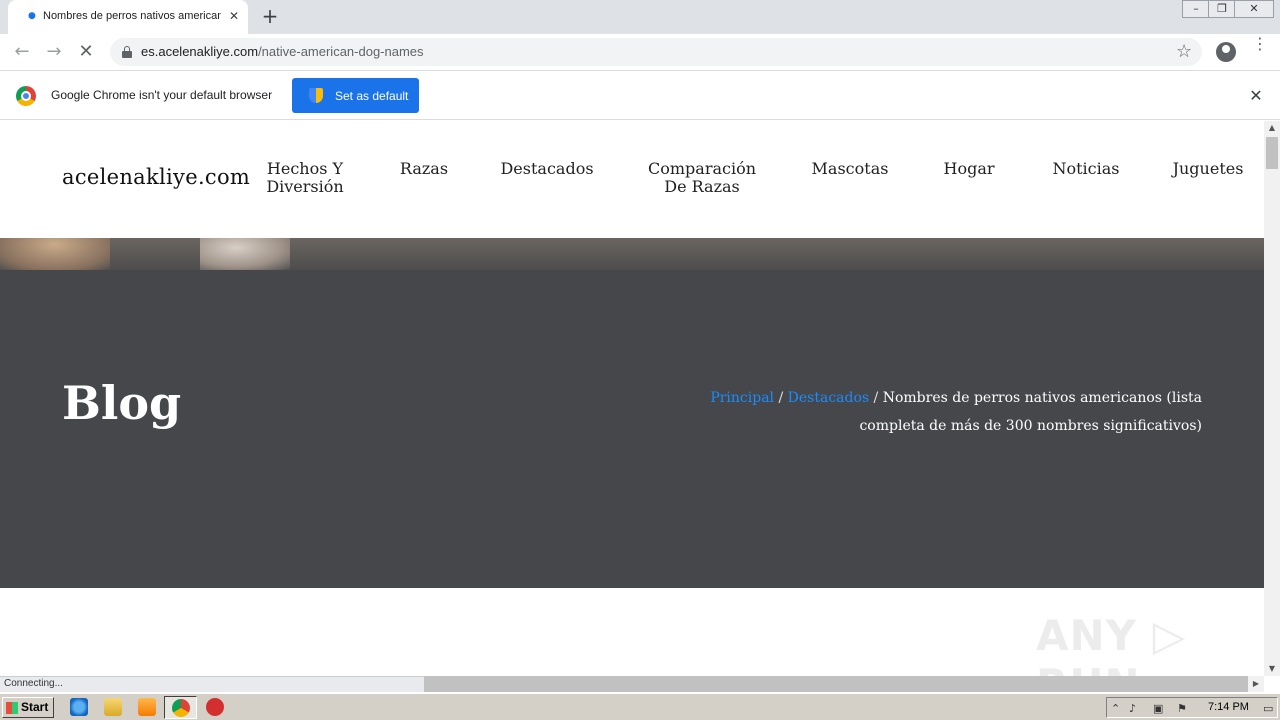 Image resolution: width=1280 pixels, height=720 pixels. I want to click on nav-label: Hechos Y Diversión, so click(305, 177).